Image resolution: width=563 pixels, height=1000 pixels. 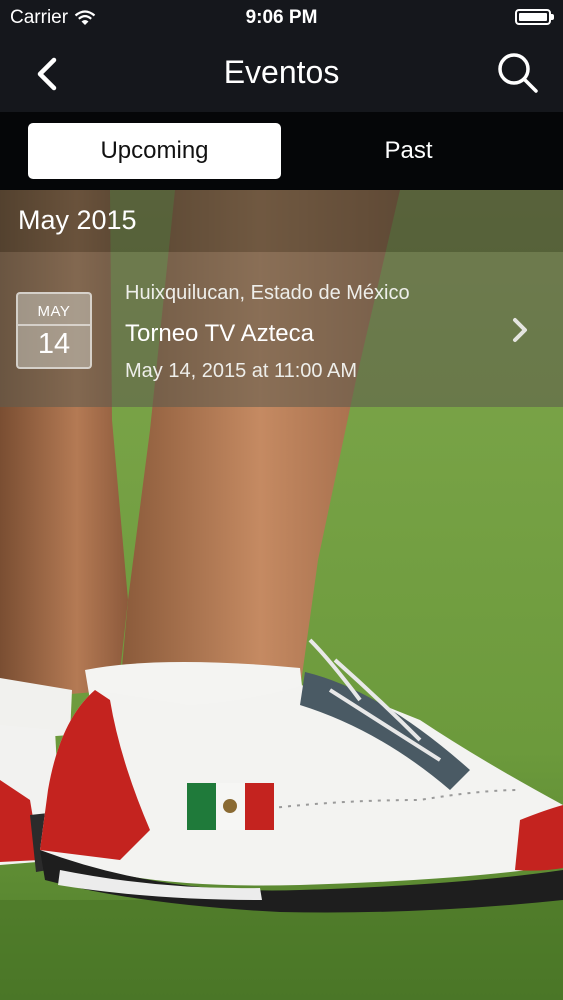 I want to click on navigation-bar: Eventos, so click(x=281, y=74).